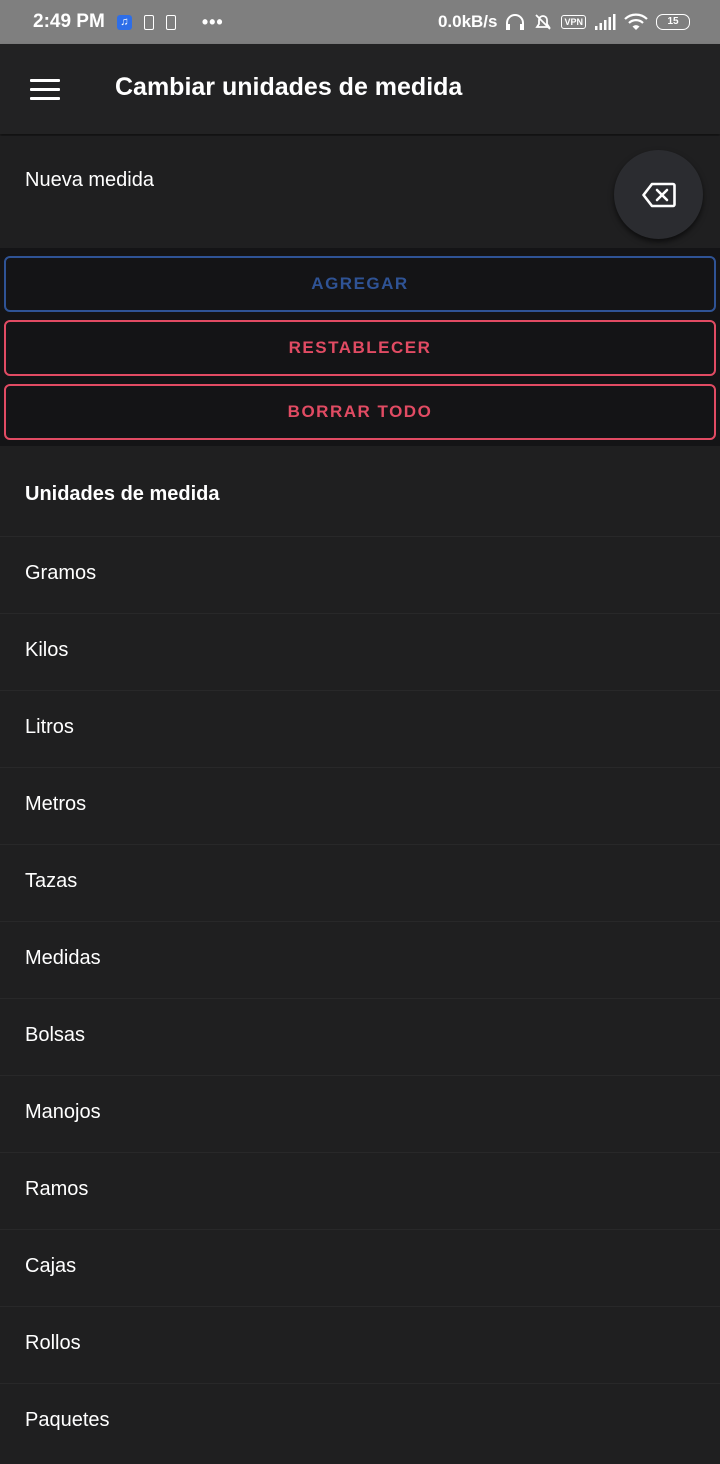 Image resolution: width=720 pixels, height=1464 pixels. I want to click on list-item-label: Kilos, so click(47, 650).